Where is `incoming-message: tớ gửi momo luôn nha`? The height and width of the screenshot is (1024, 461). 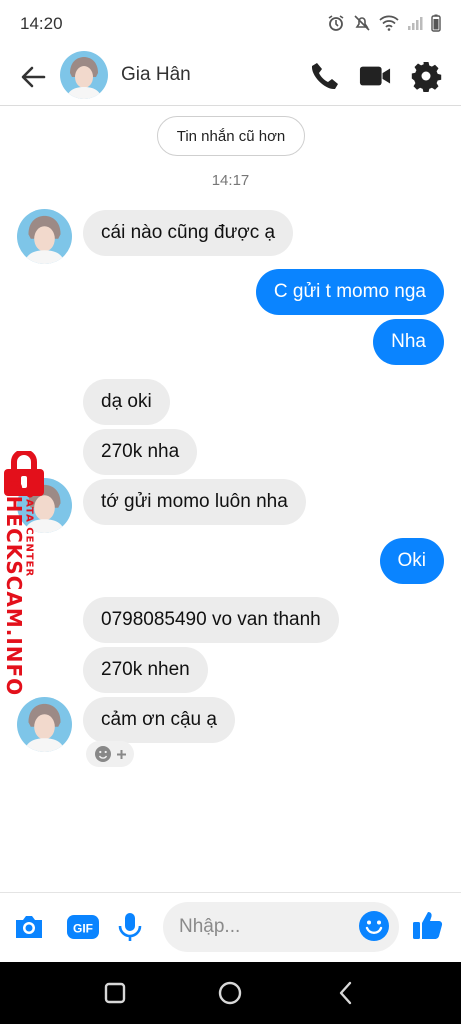
incoming-message: tớ gửi momo luôn nha is located at coordinates (194, 502).